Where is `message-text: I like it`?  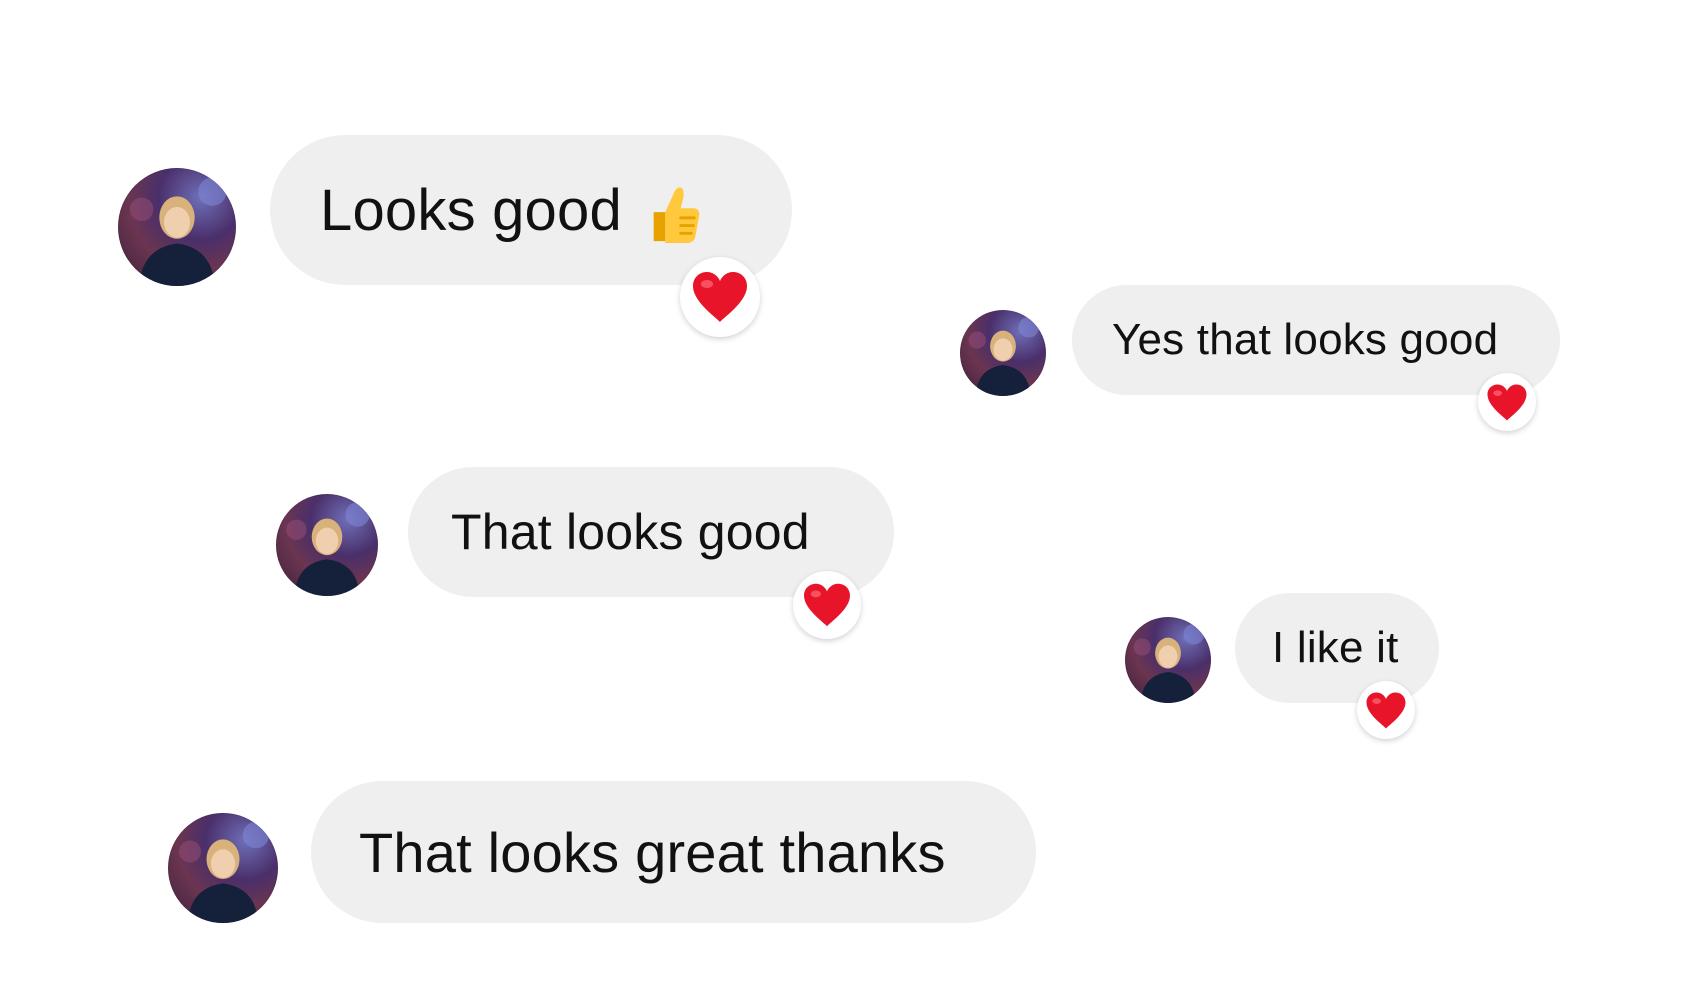 message-text: I like it is located at coordinates (1335, 647).